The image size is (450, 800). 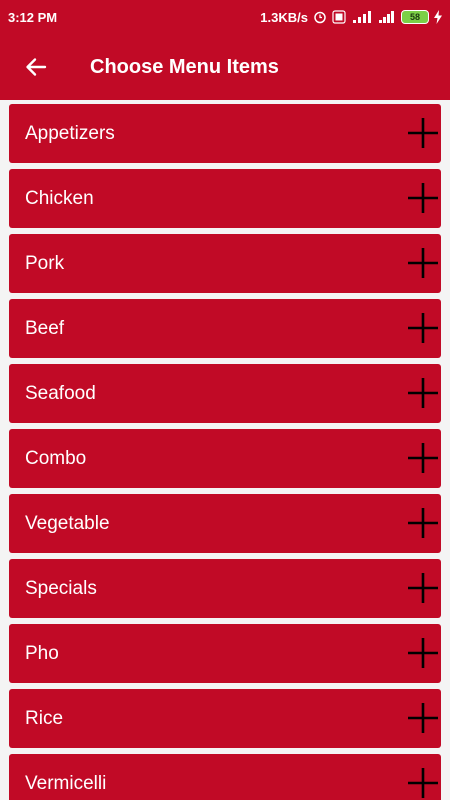 What do you see at coordinates (225, 458) in the screenshot?
I see `menu-item-combo: Combo` at bounding box center [225, 458].